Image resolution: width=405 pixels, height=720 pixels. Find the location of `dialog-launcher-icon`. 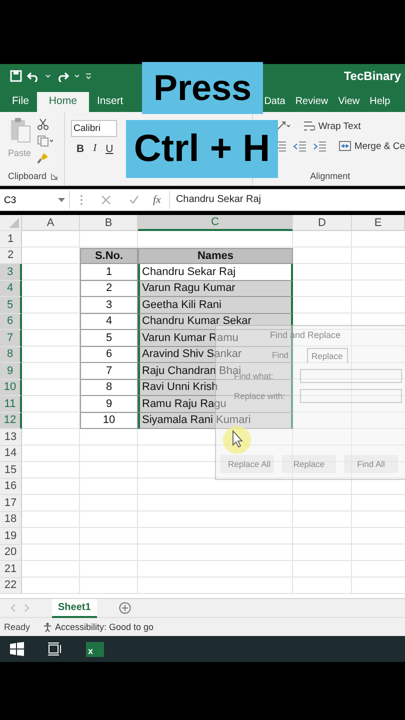

dialog-launcher-icon is located at coordinates (54, 176).